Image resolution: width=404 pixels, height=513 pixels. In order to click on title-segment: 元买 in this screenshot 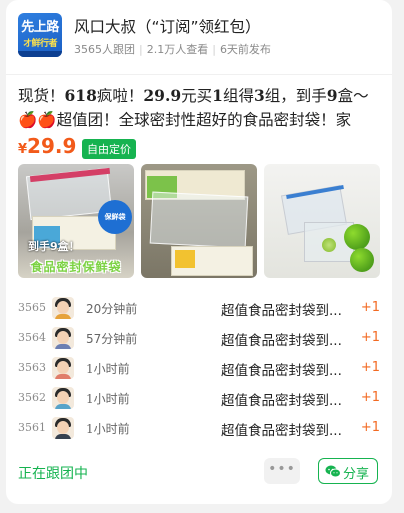, I will do `click(197, 96)`.